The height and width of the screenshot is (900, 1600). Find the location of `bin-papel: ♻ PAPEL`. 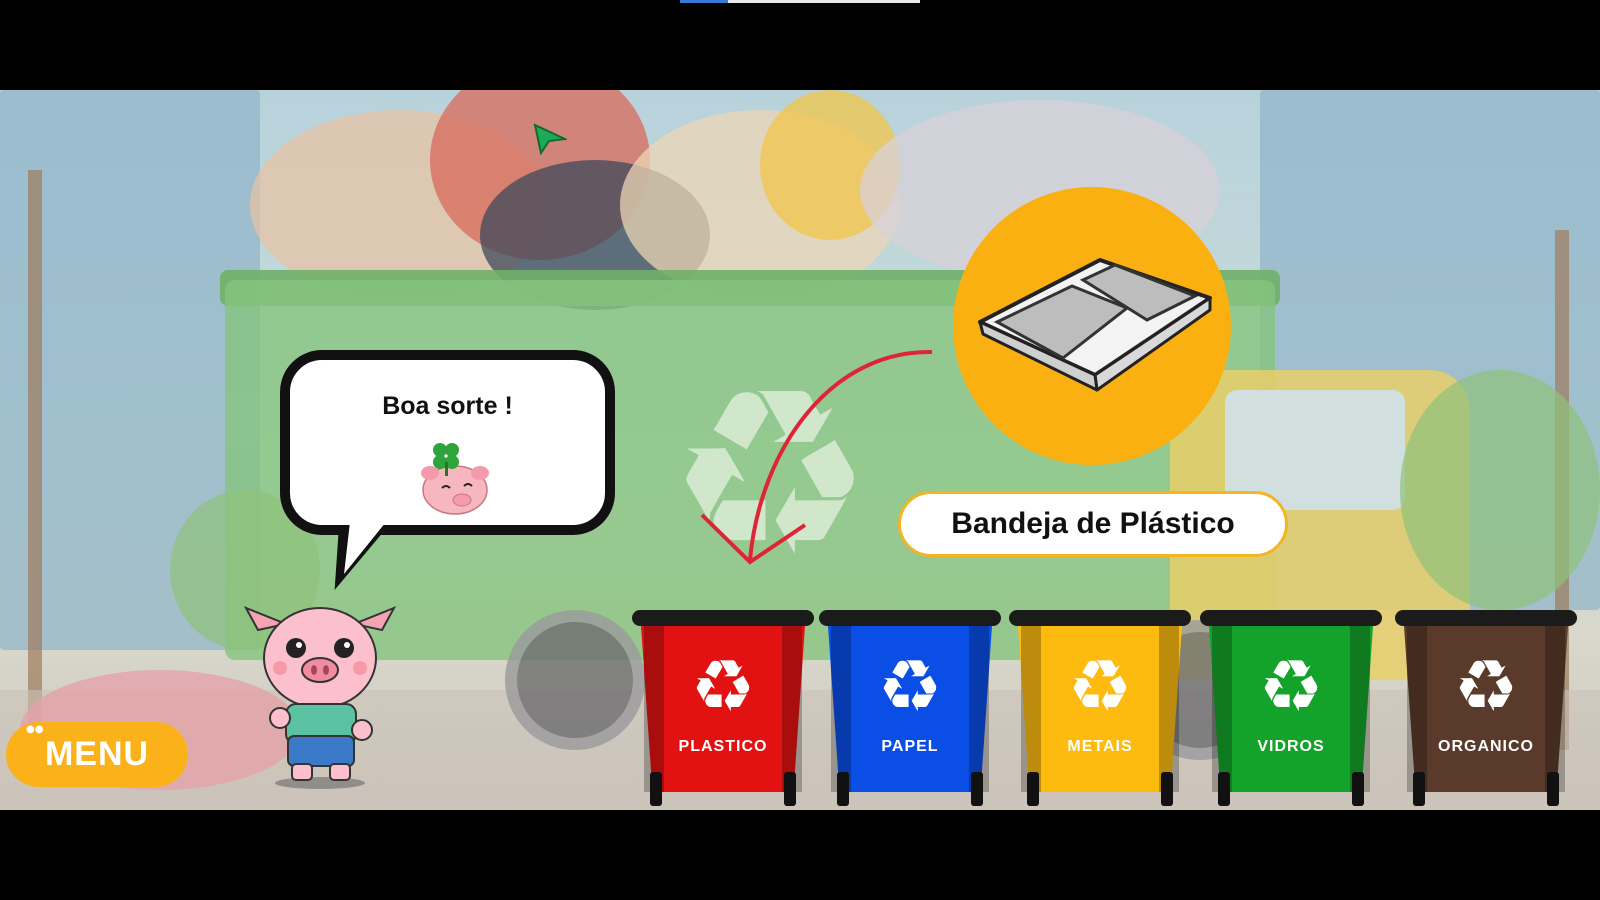

bin-papel: ♻ PAPEL is located at coordinates (910, 708).